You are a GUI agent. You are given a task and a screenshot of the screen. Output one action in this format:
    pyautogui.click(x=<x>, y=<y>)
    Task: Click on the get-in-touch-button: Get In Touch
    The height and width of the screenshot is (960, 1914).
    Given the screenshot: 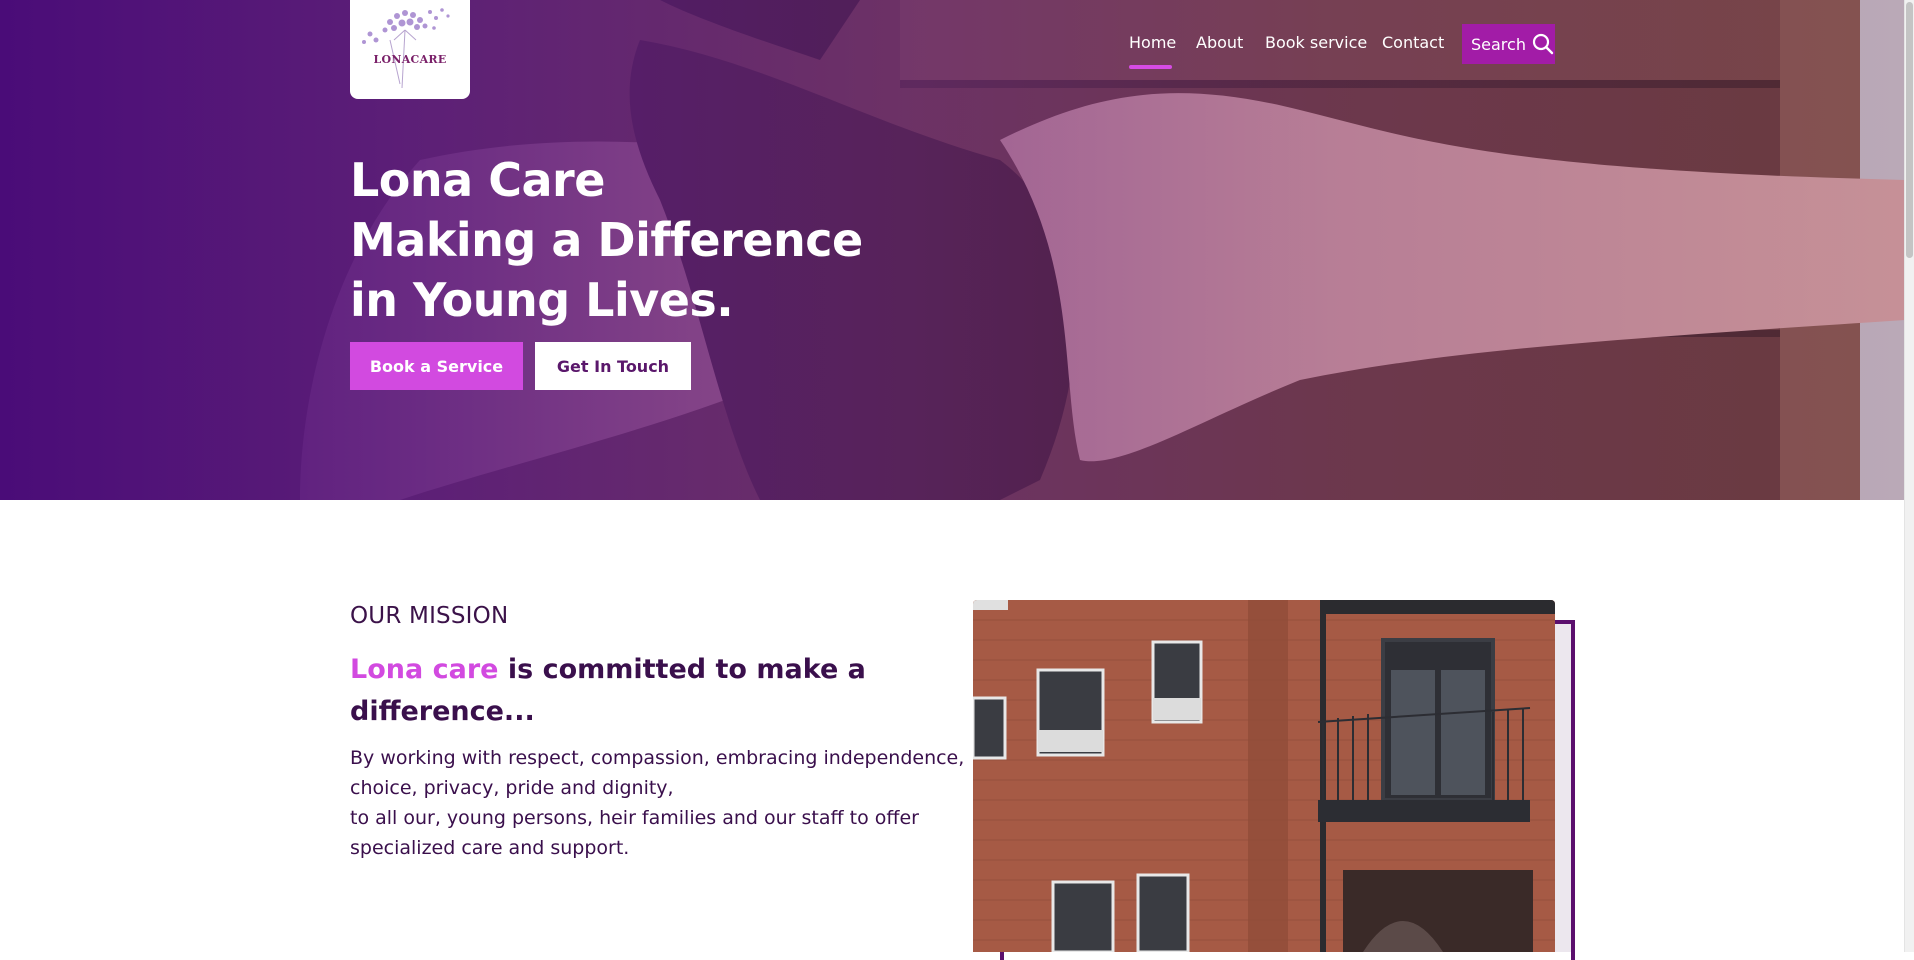 What is the action you would take?
    pyautogui.click(x=613, y=366)
    